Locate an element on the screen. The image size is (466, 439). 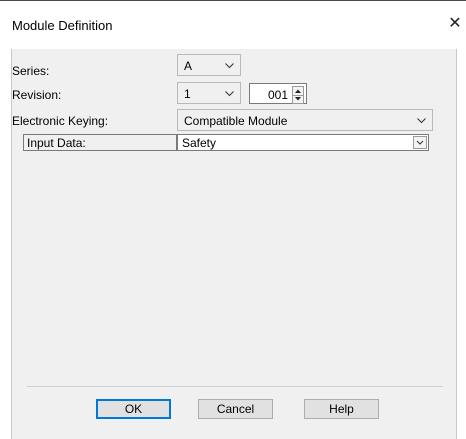
revision-minor-stepper: 001 is located at coordinates (278, 93).